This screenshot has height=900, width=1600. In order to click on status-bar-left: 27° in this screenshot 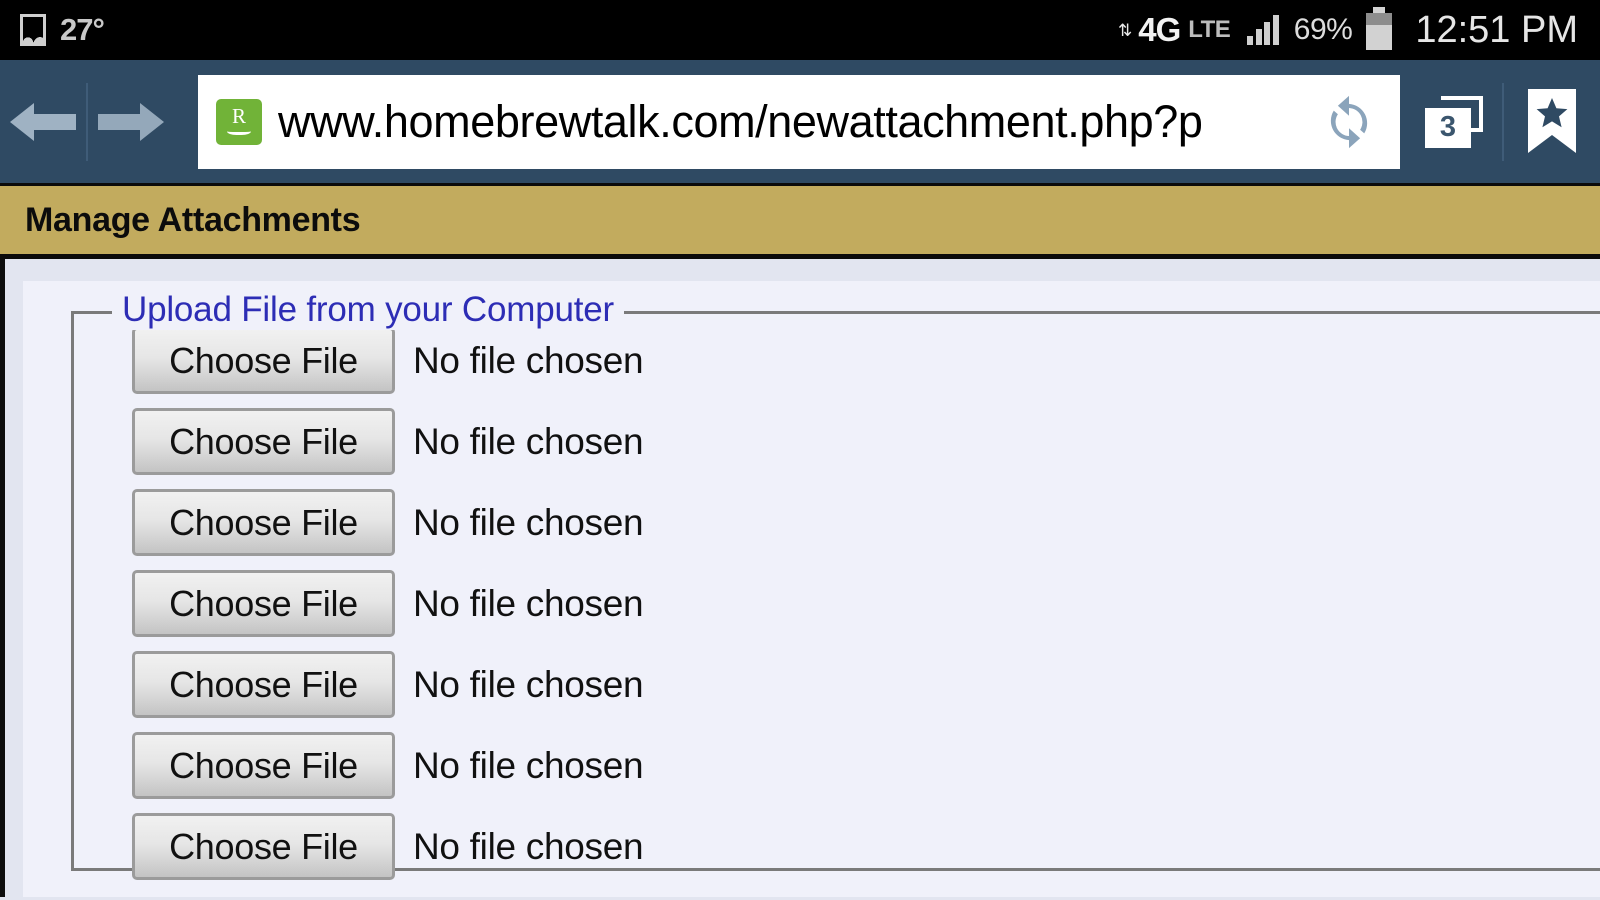, I will do `click(62, 30)`.